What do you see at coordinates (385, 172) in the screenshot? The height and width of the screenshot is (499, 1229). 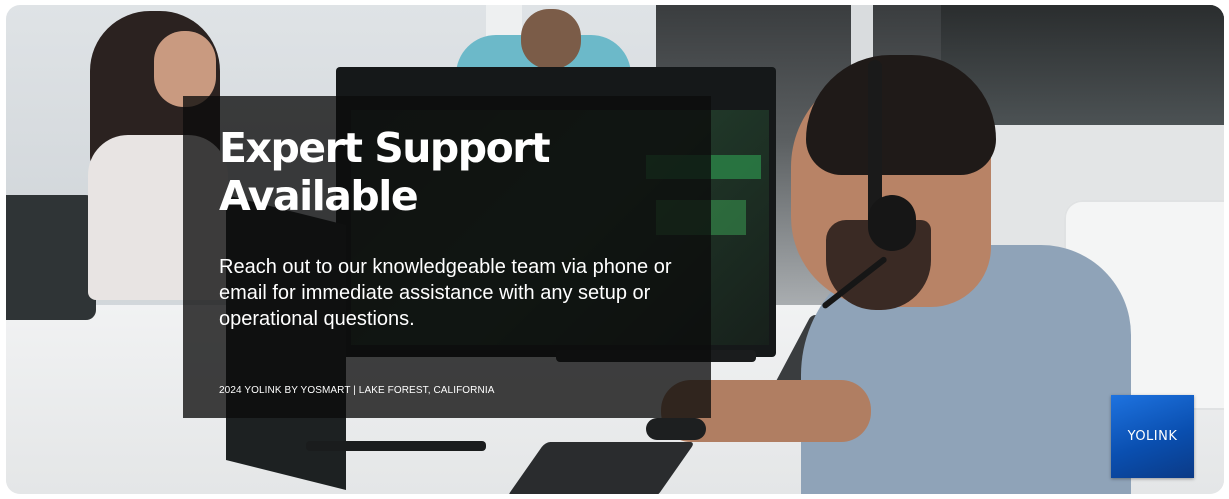 I see `banner-headline: Expert Support Available` at bounding box center [385, 172].